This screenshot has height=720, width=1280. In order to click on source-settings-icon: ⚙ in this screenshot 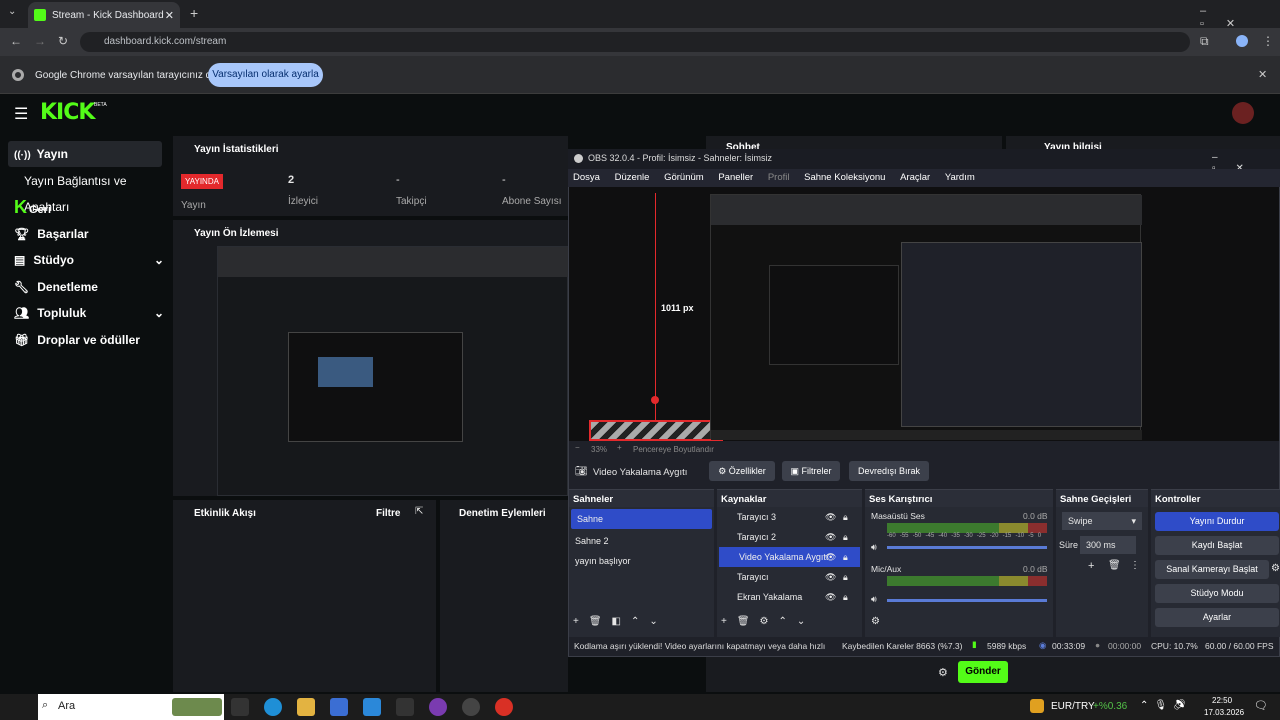, I will do `click(769, 621)`.